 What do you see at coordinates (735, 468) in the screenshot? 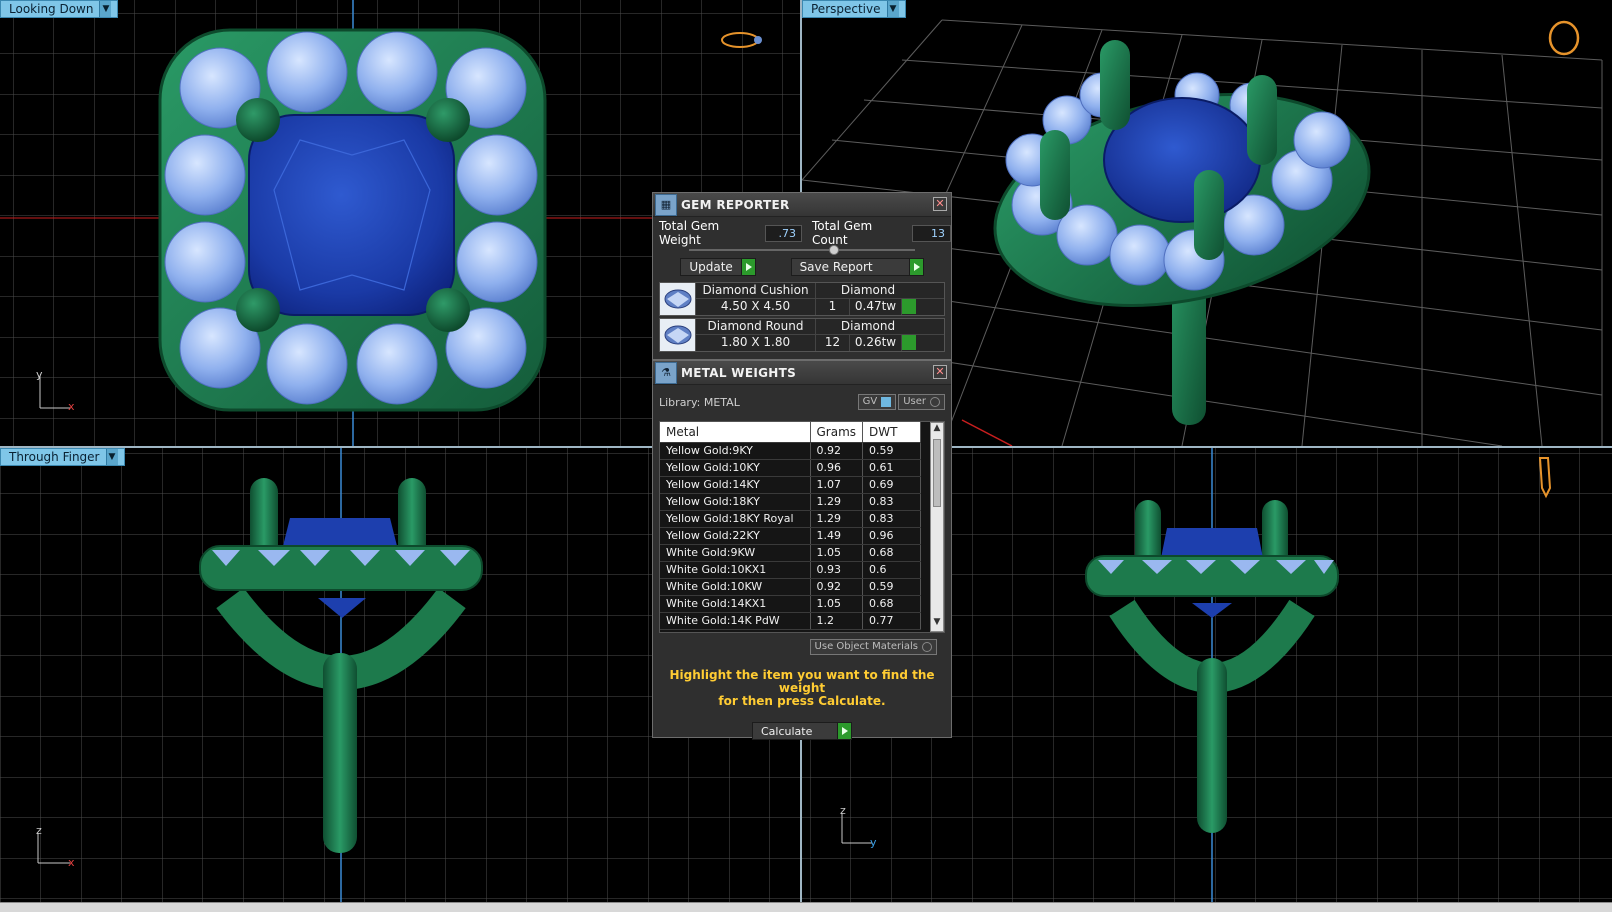
I see `metal-name: Yellow Gold:10KY` at bounding box center [735, 468].